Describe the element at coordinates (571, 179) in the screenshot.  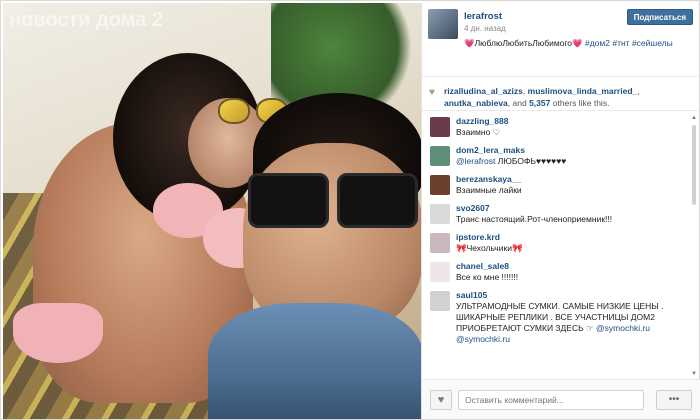
I see `comment-username: berezanskaya__` at that location.